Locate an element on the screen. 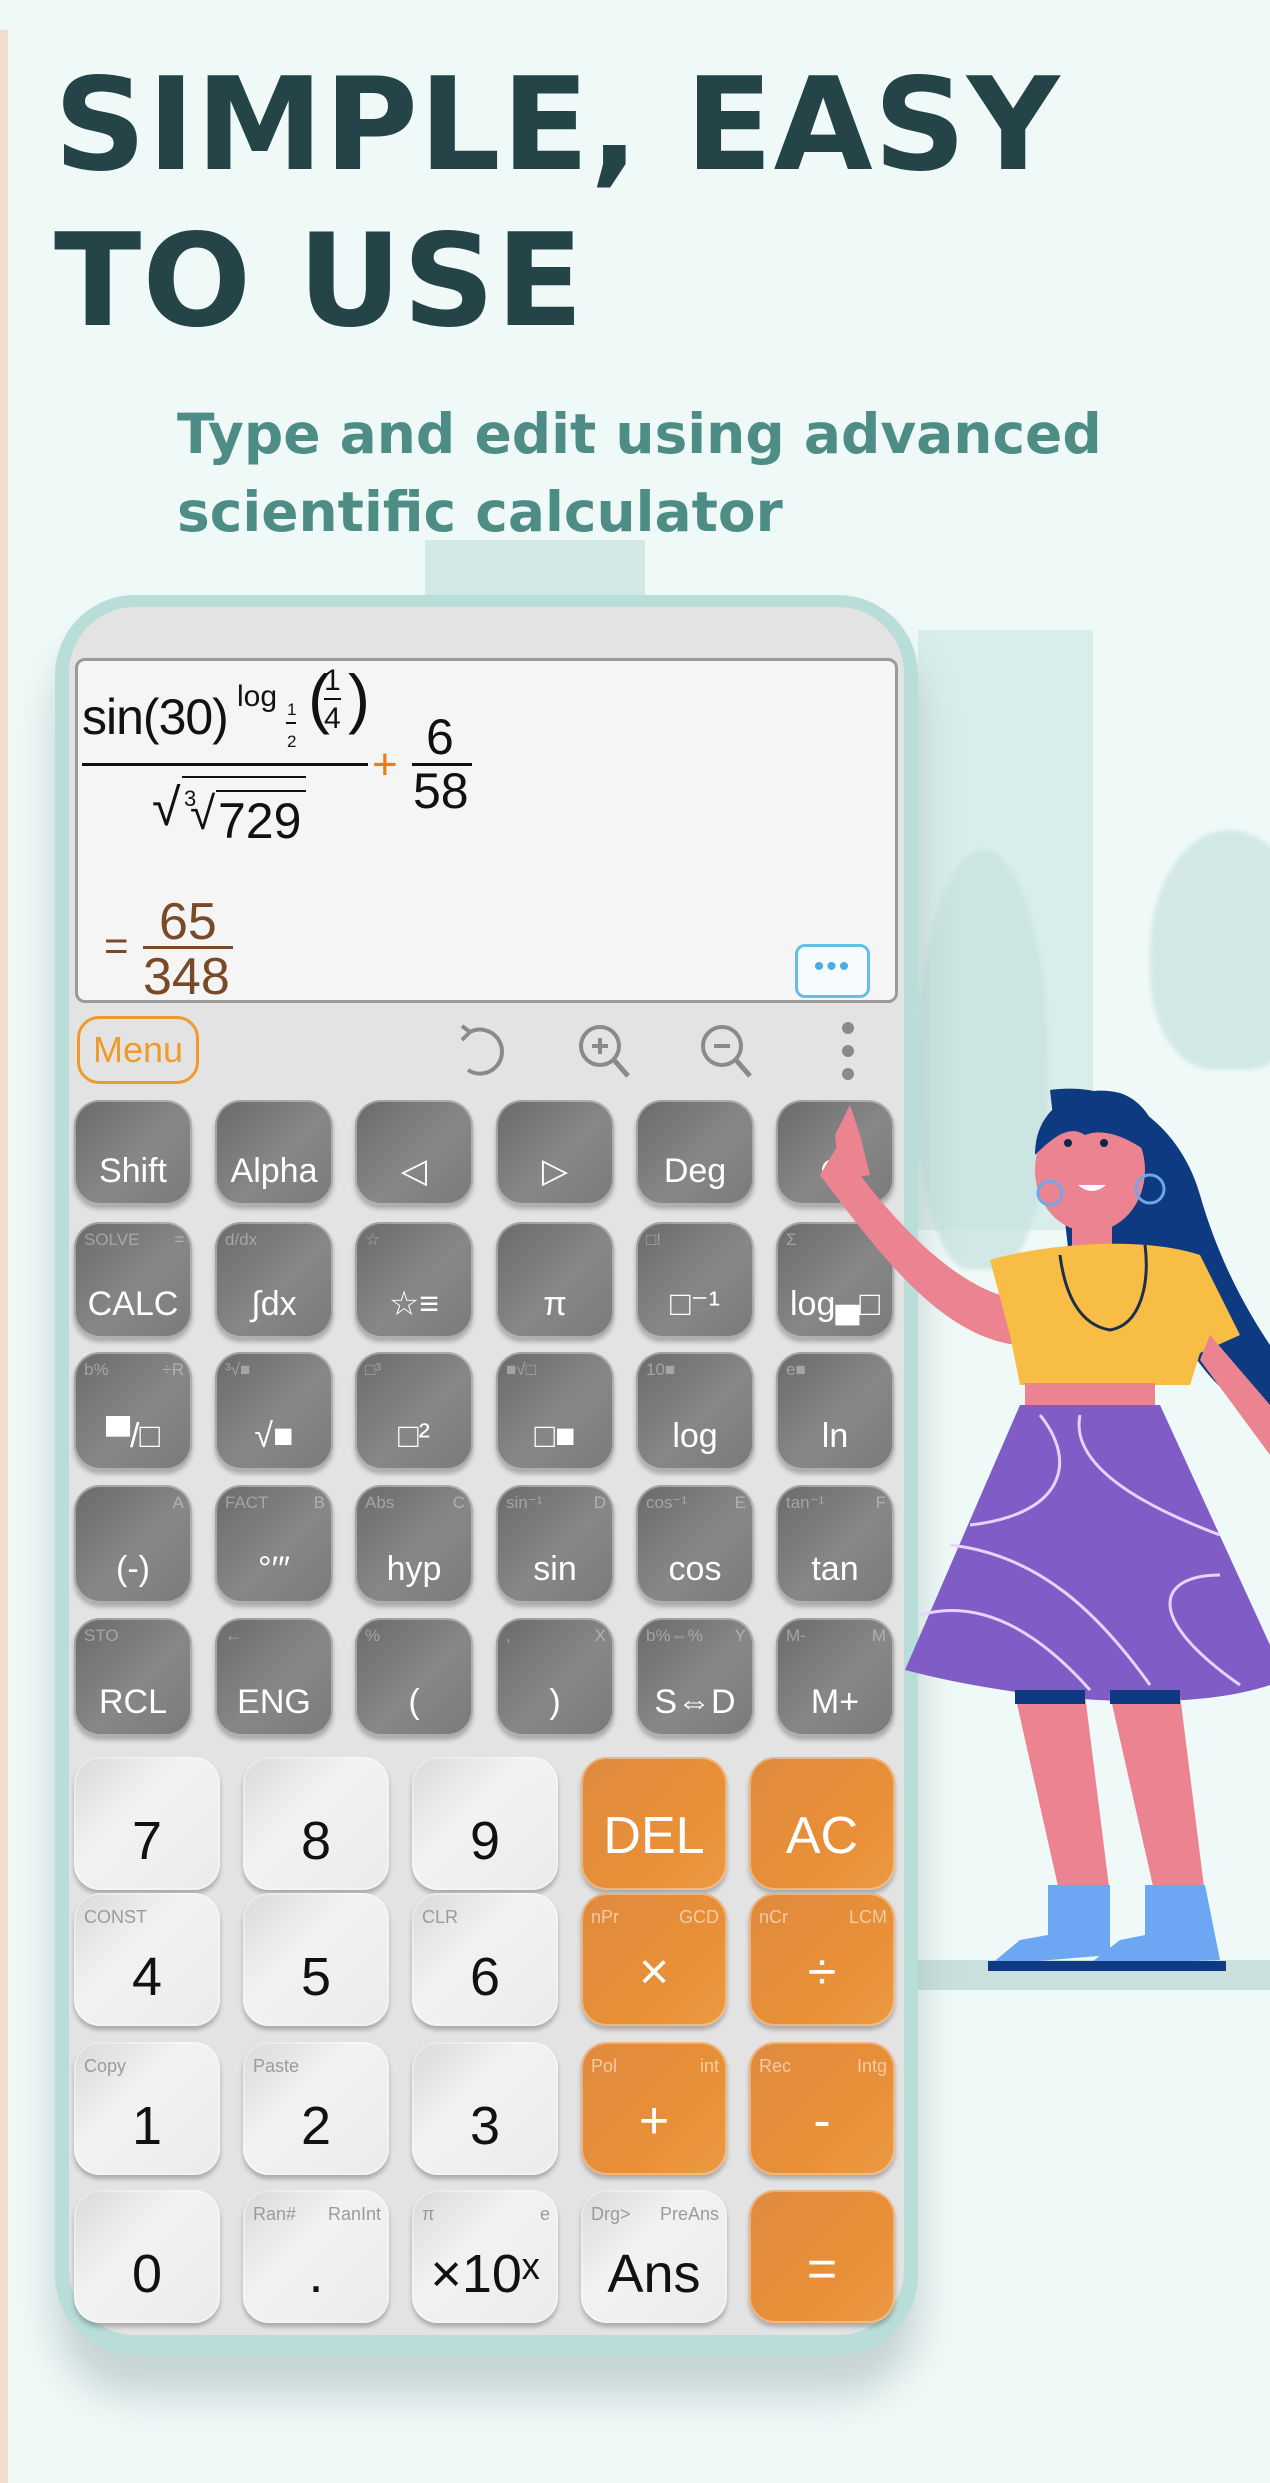 The height and width of the screenshot is (2483, 1270). zoom-out-icon is located at coordinates (727, 1051).